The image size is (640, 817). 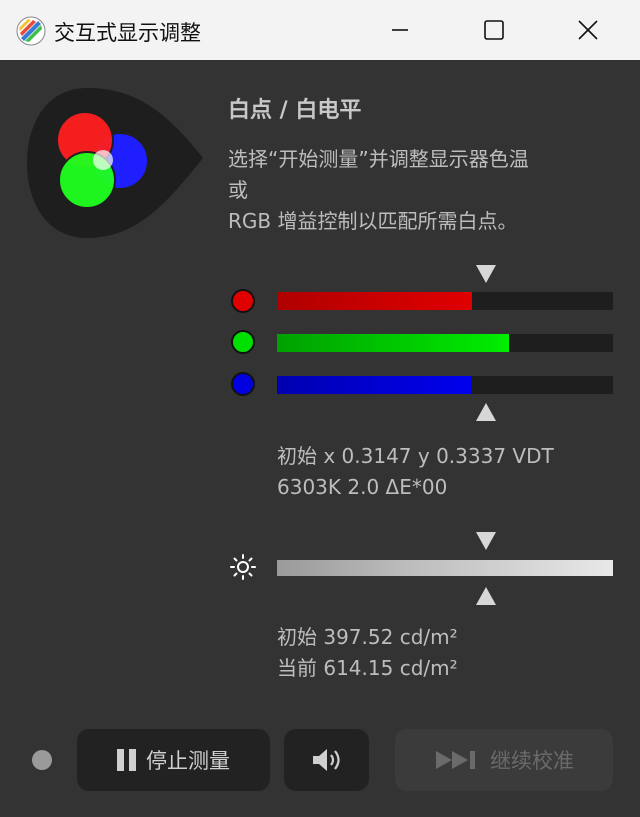 I want to click on red-gain-bar, so click(x=445, y=301).